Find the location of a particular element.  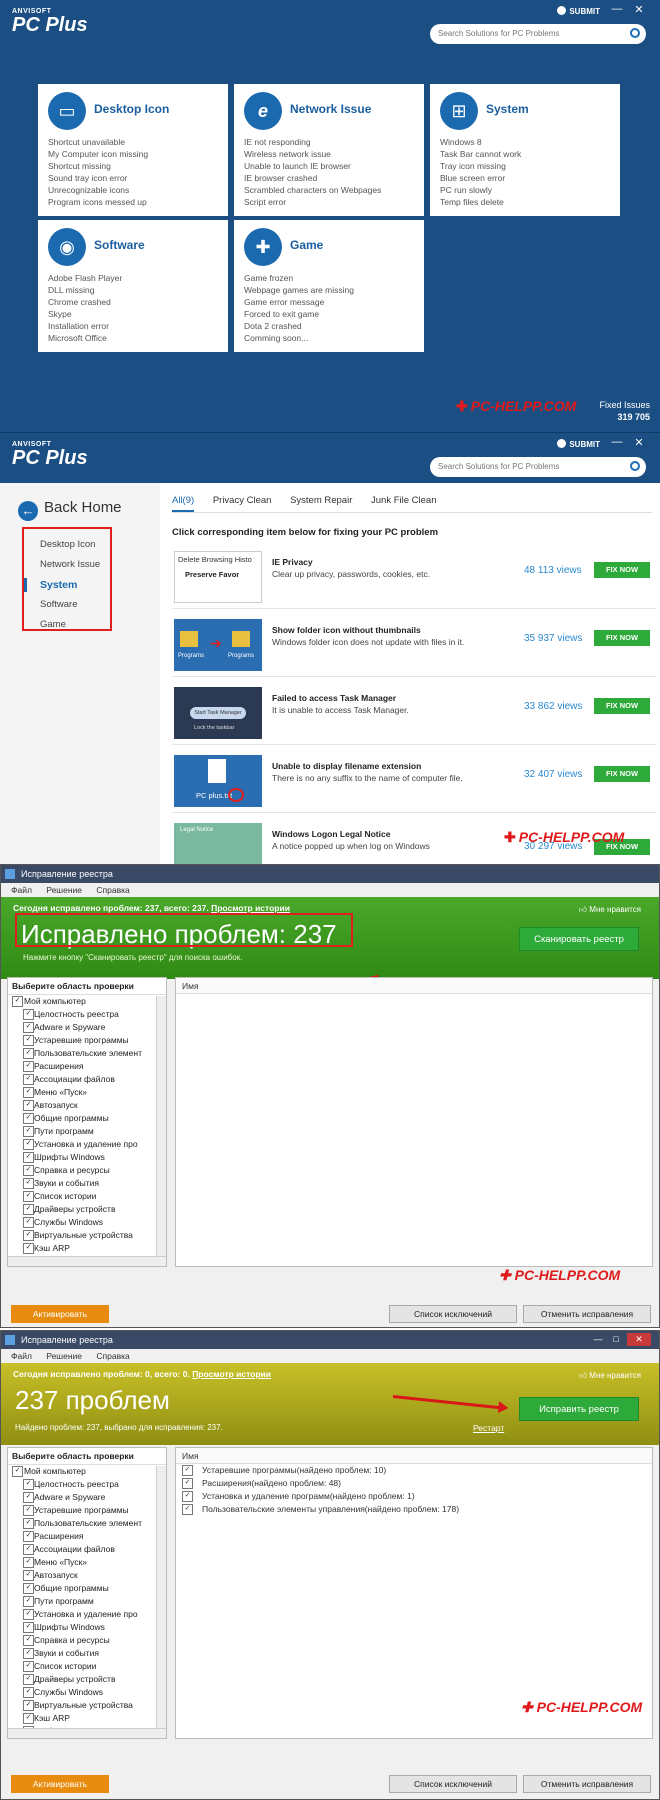

tree-item: Звуки и события is located at coordinates (87, 1183).